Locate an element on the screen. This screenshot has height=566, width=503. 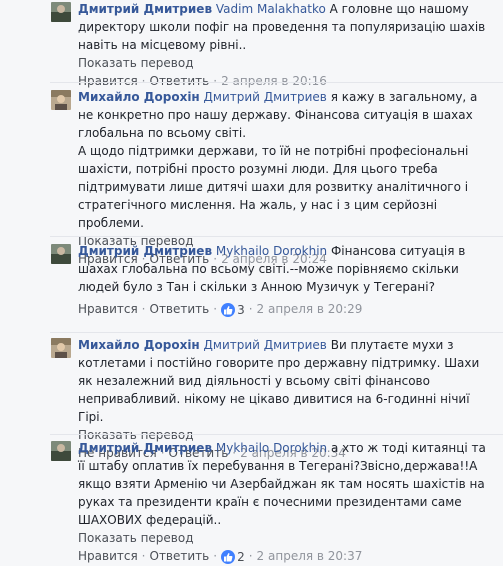
reaction-summary: 3 is located at coordinates (233, 310).